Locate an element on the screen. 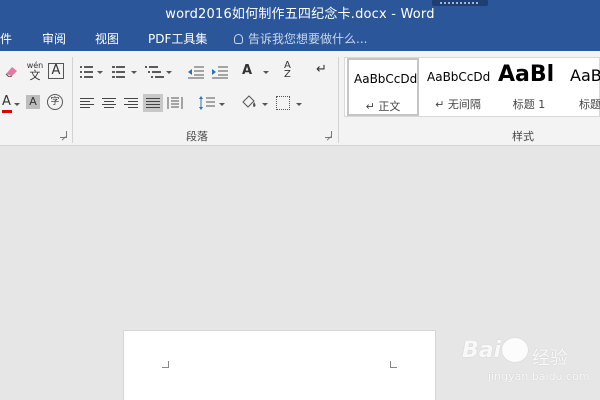 The height and width of the screenshot is (400, 600). watermark-url: jingyan.baidu.com is located at coordinates (539, 376).